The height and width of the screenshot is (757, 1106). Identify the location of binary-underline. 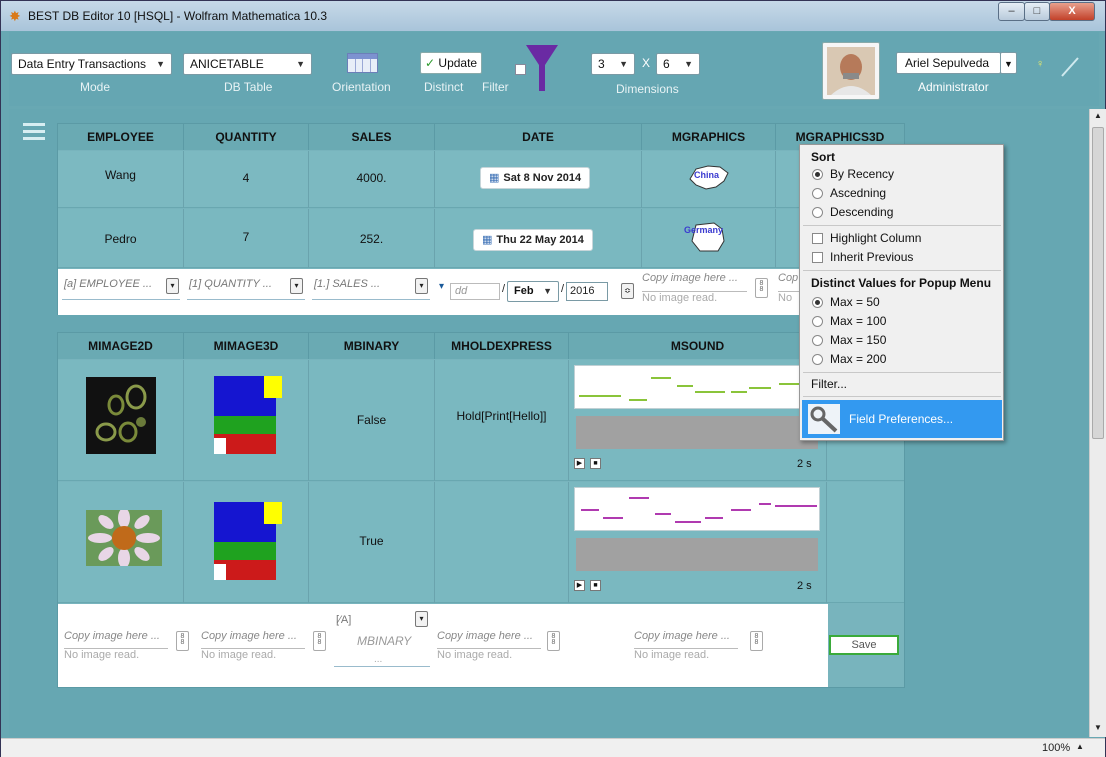
(382, 666).